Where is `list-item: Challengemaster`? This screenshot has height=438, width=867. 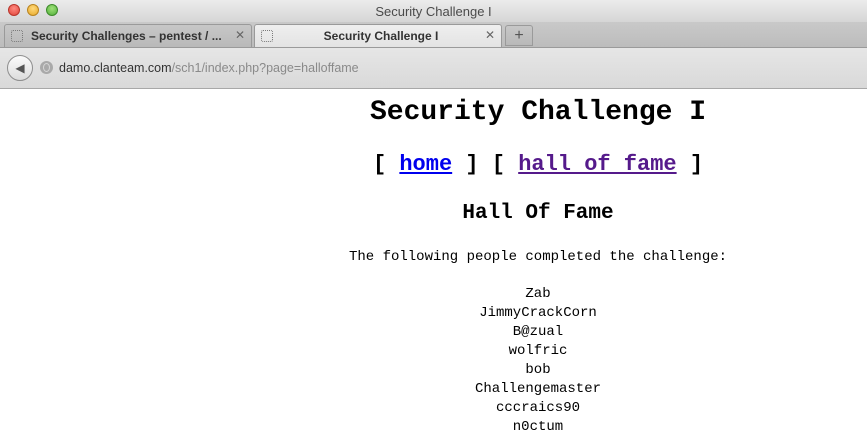
list-item: Challengemaster is located at coordinates (538, 389).